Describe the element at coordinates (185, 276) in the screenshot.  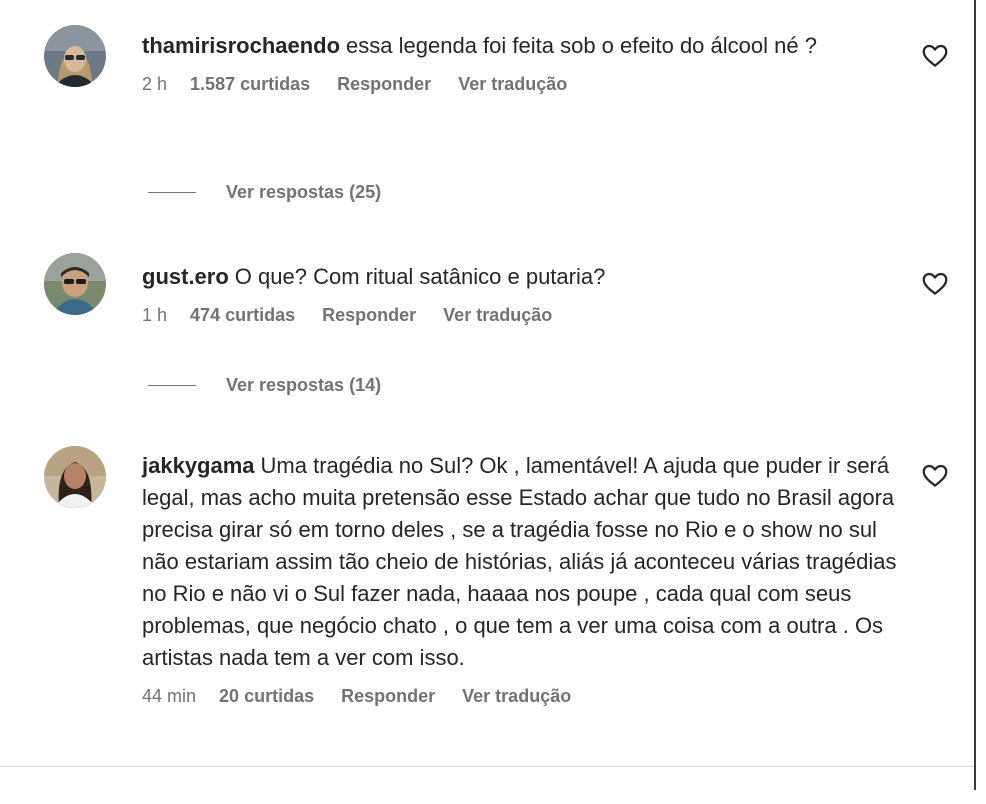
I see `comment-username: gust.ero` at that location.